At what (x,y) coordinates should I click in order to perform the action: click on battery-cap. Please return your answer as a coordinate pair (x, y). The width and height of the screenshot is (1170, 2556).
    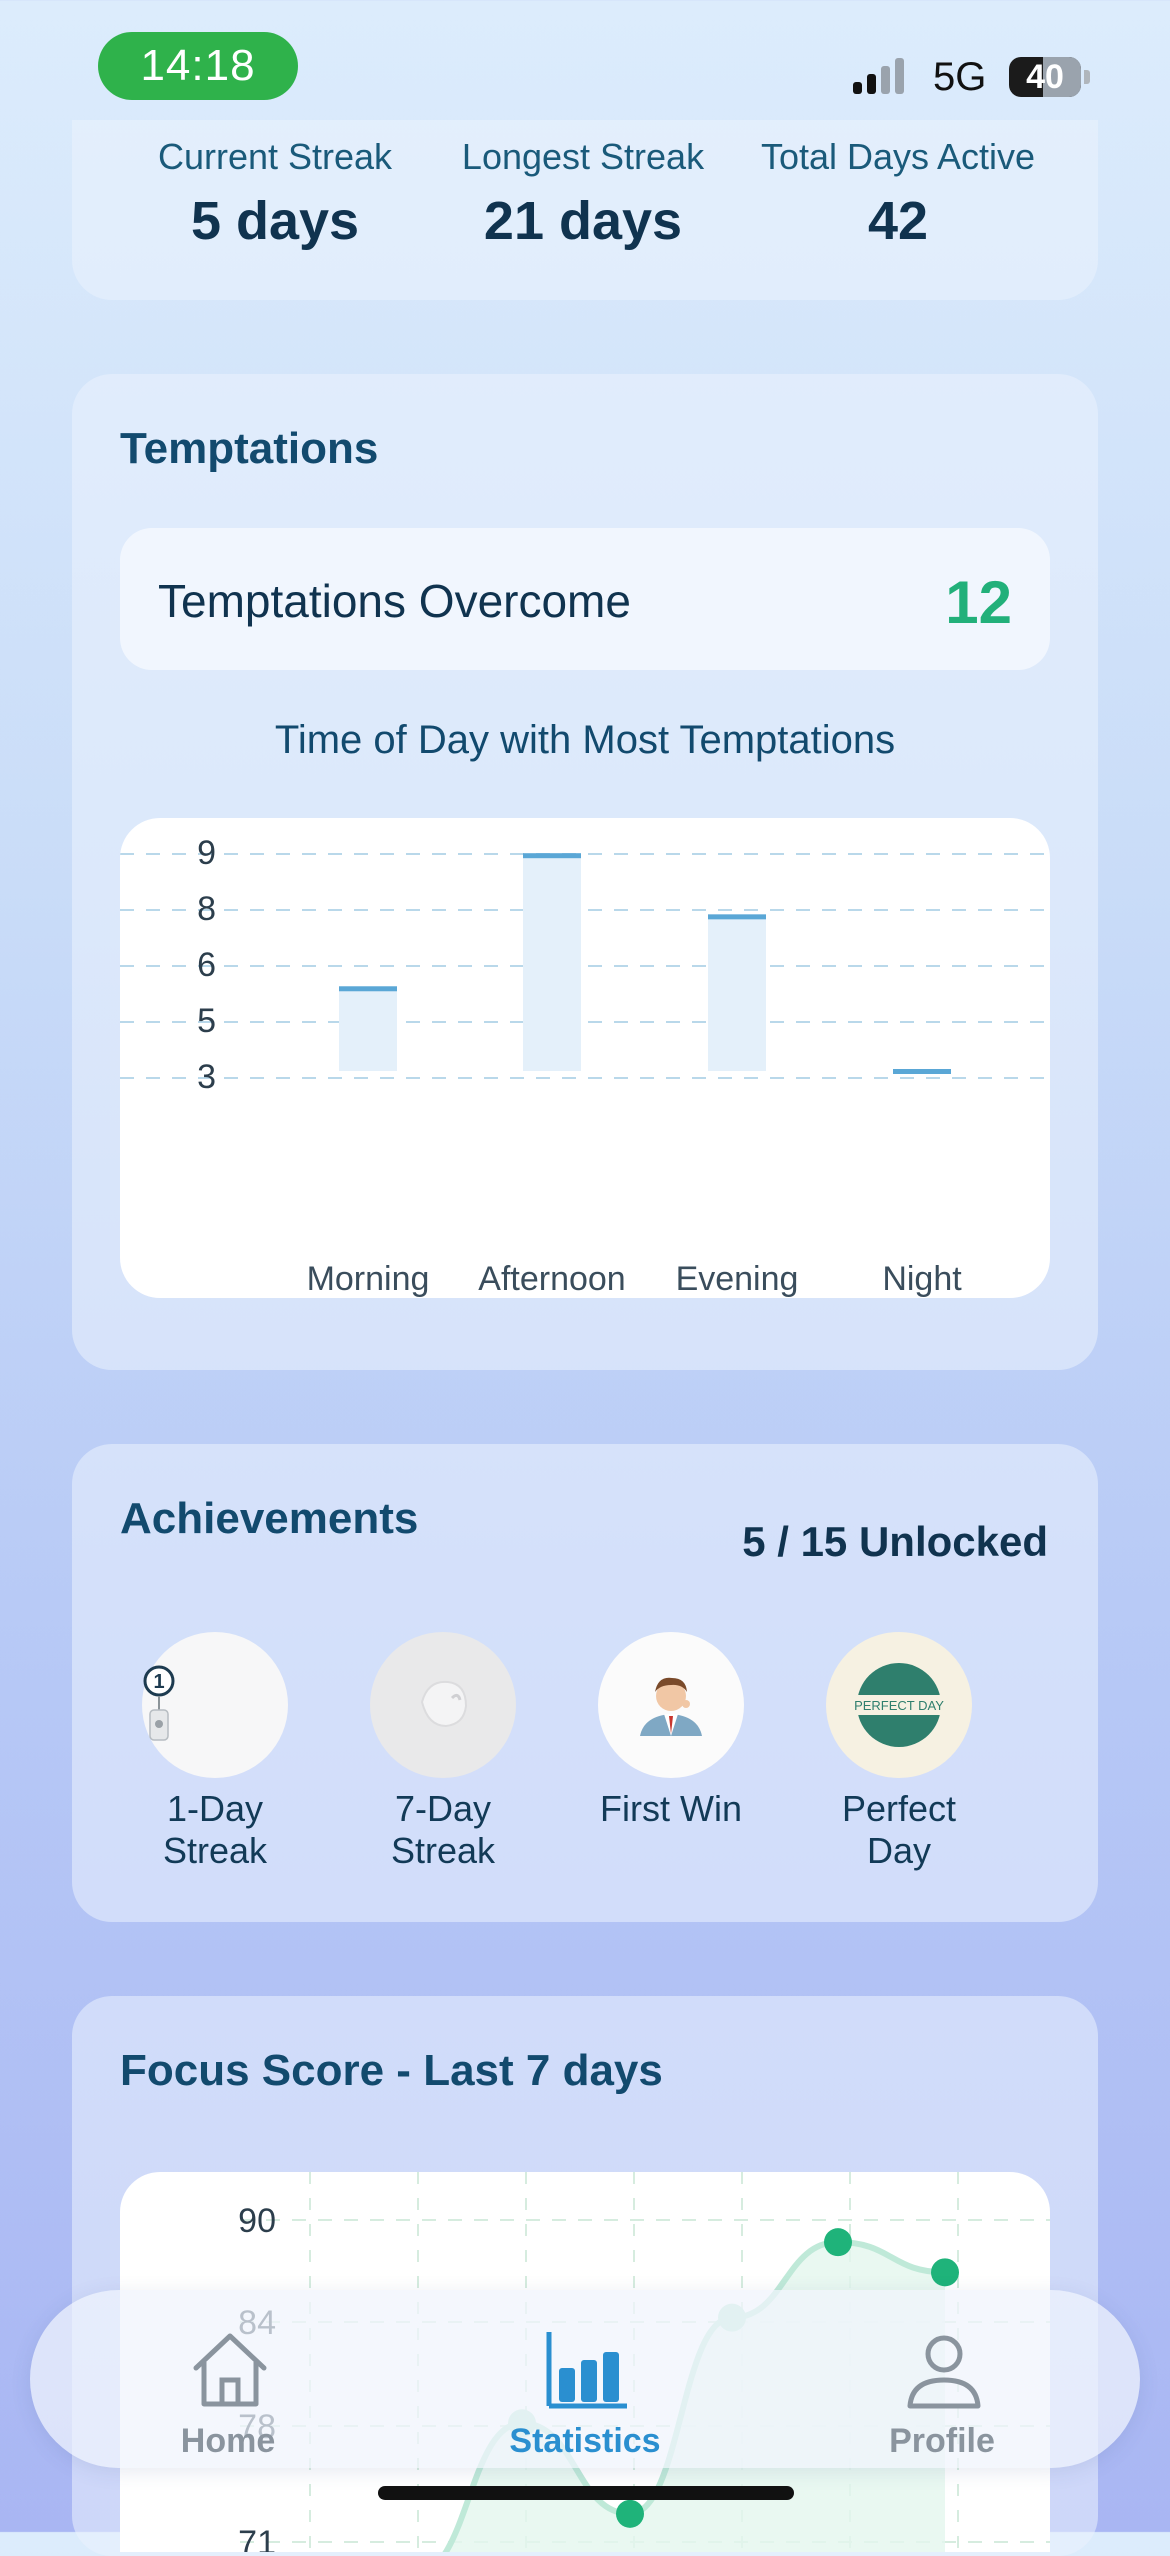
    Looking at the image, I should click on (1087, 77).